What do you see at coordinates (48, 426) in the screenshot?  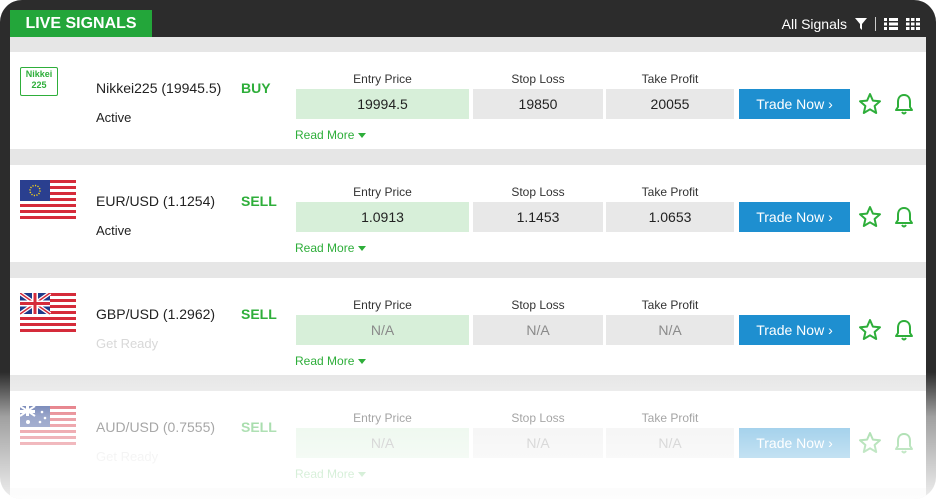 I see `au-us-flag-icon` at bounding box center [48, 426].